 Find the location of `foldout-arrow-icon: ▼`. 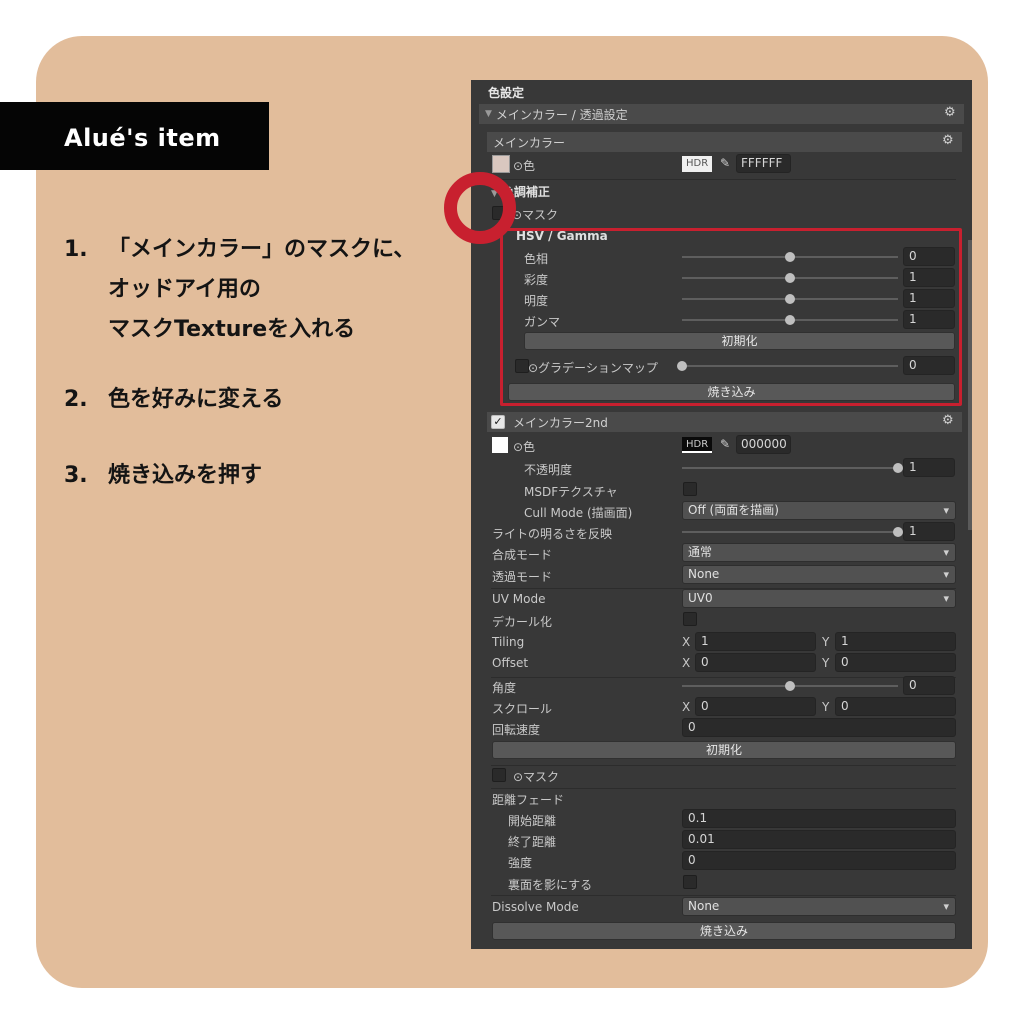

foldout-arrow-icon: ▼ is located at coordinates (488, 114).